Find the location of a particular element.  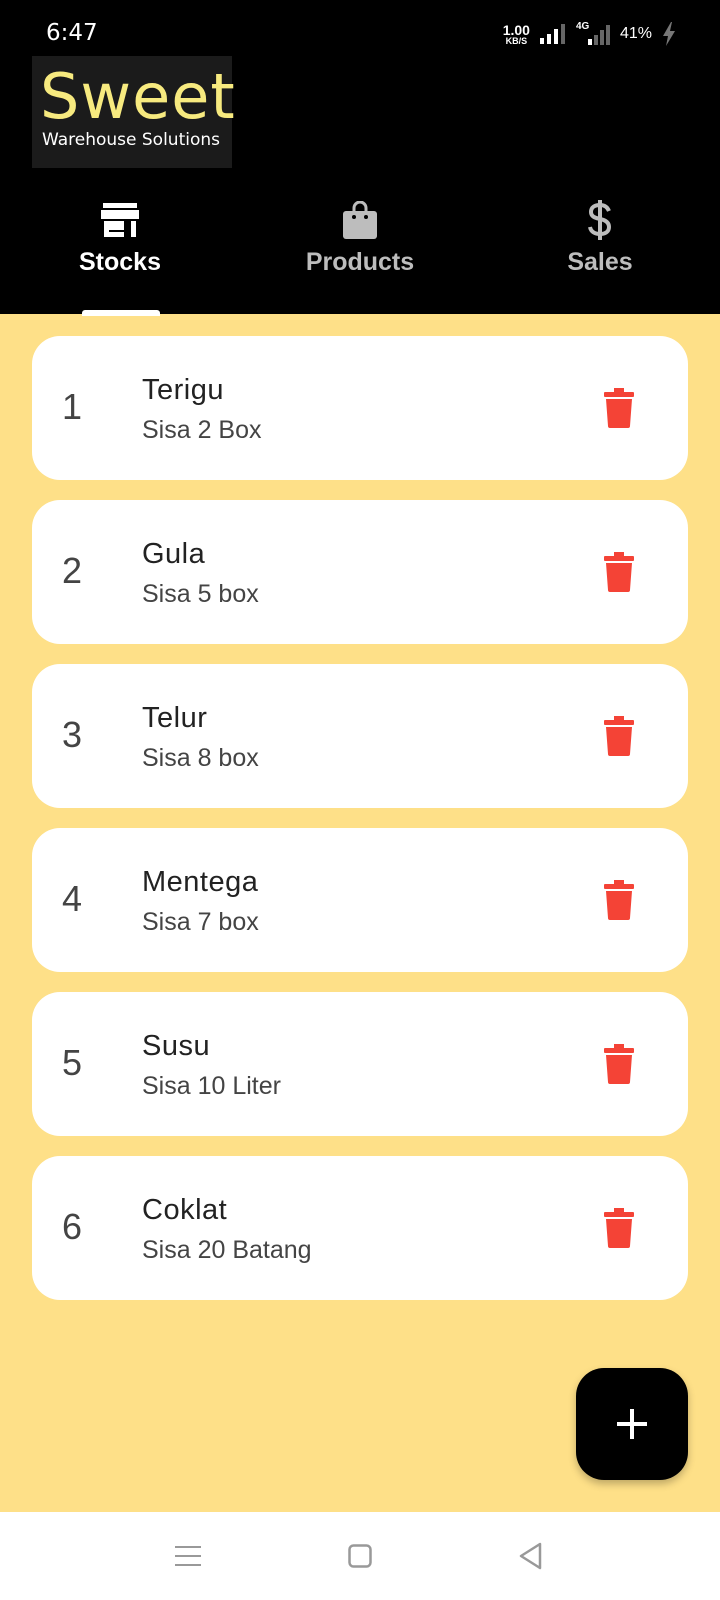

stock-card: 1 Terigu Sisa 2 Box is located at coordinates (360, 408).